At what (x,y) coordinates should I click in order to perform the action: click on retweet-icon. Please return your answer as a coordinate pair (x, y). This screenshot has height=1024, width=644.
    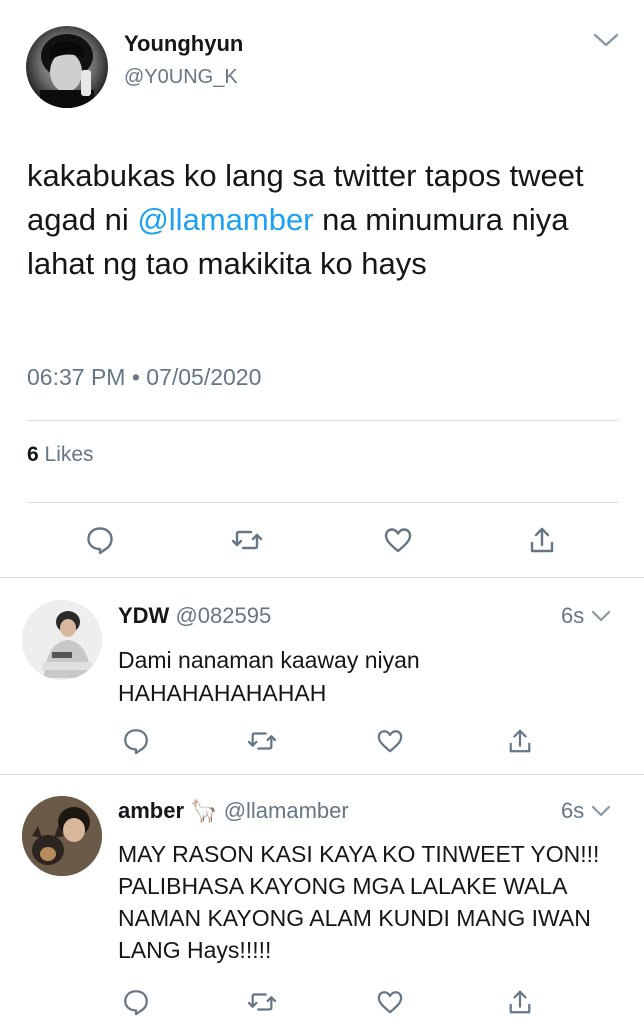
    Looking at the image, I should click on (247, 540).